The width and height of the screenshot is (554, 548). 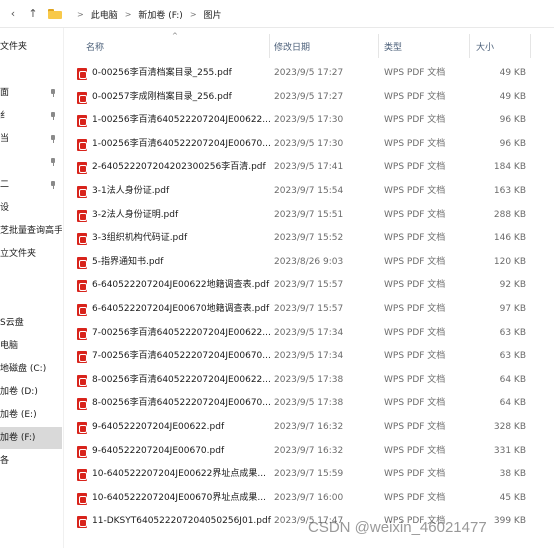 What do you see at coordinates (512, 285) in the screenshot?
I see `file-size: 92 KB` at bounding box center [512, 285].